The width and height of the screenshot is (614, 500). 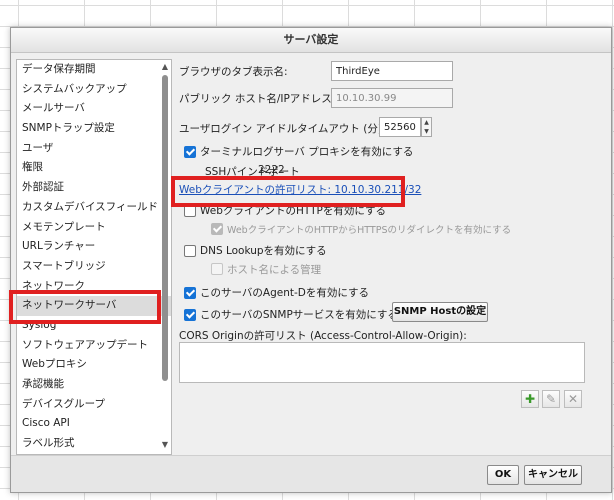 I want to click on snmp-host-settings-button: SNMP Hostの設定, so click(x=440, y=312).